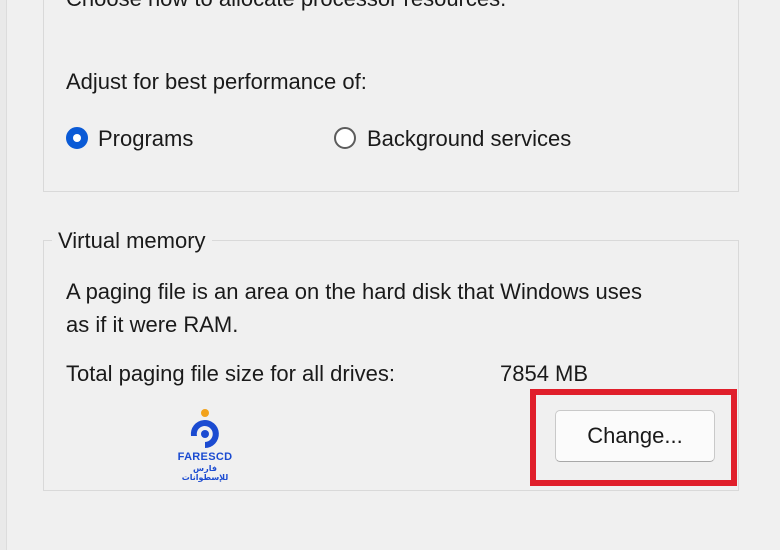 The height and width of the screenshot is (550, 780). What do you see at coordinates (132, 241) in the screenshot?
I see `virtual-memory-legend: Virtual memory` at bounding box center [132, 241].